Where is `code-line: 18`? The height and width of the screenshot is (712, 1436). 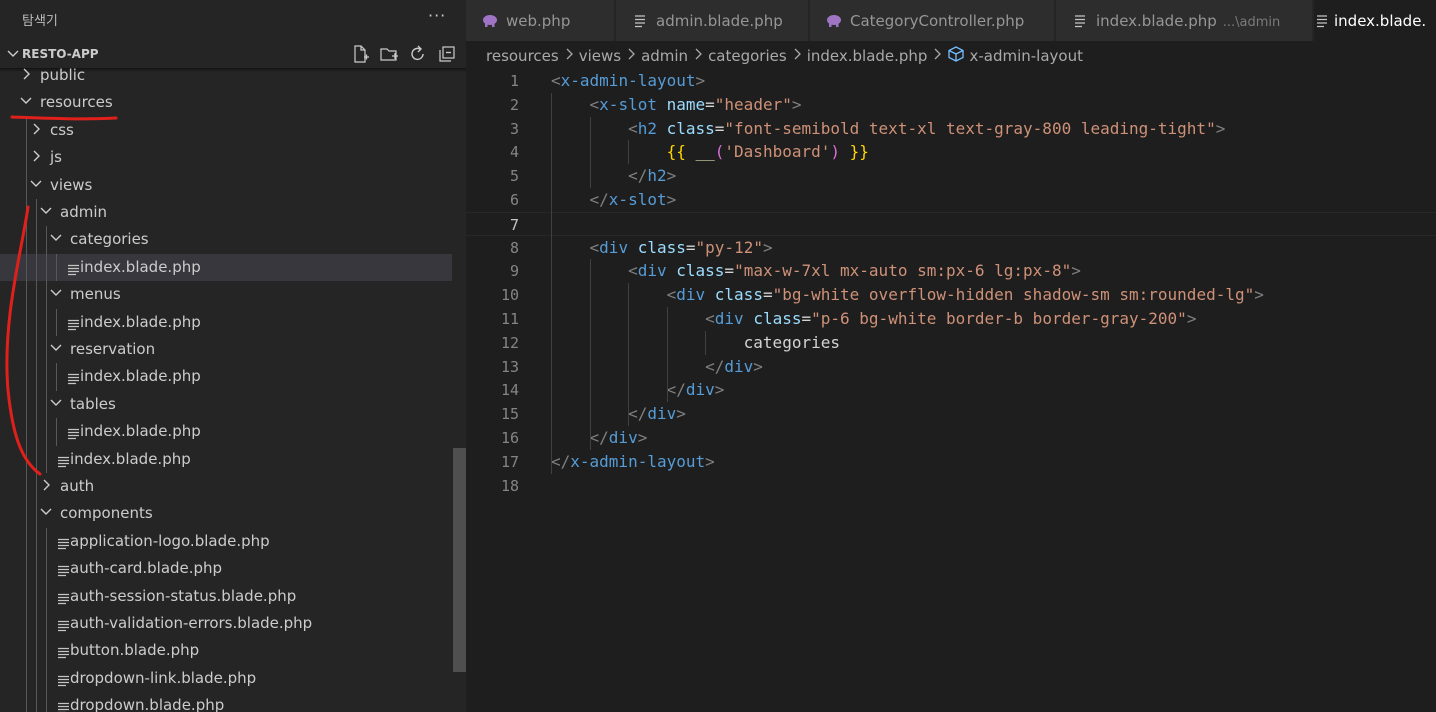
code-line: 18 is located at coordinates (951, 486).